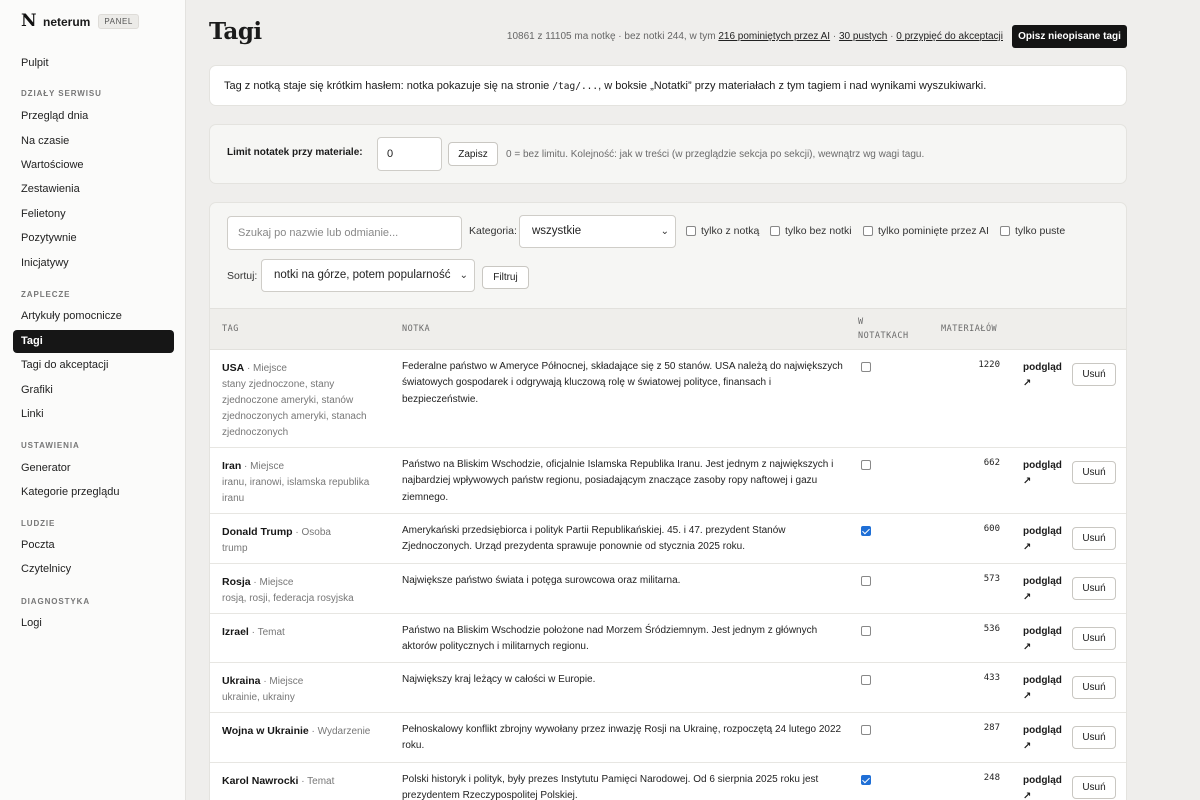  What do you see at coordinates (299, 781) in the screenshot?
I see `tag-cell: Karol Nawrocki · Temat` at bounding box center [299, 781].